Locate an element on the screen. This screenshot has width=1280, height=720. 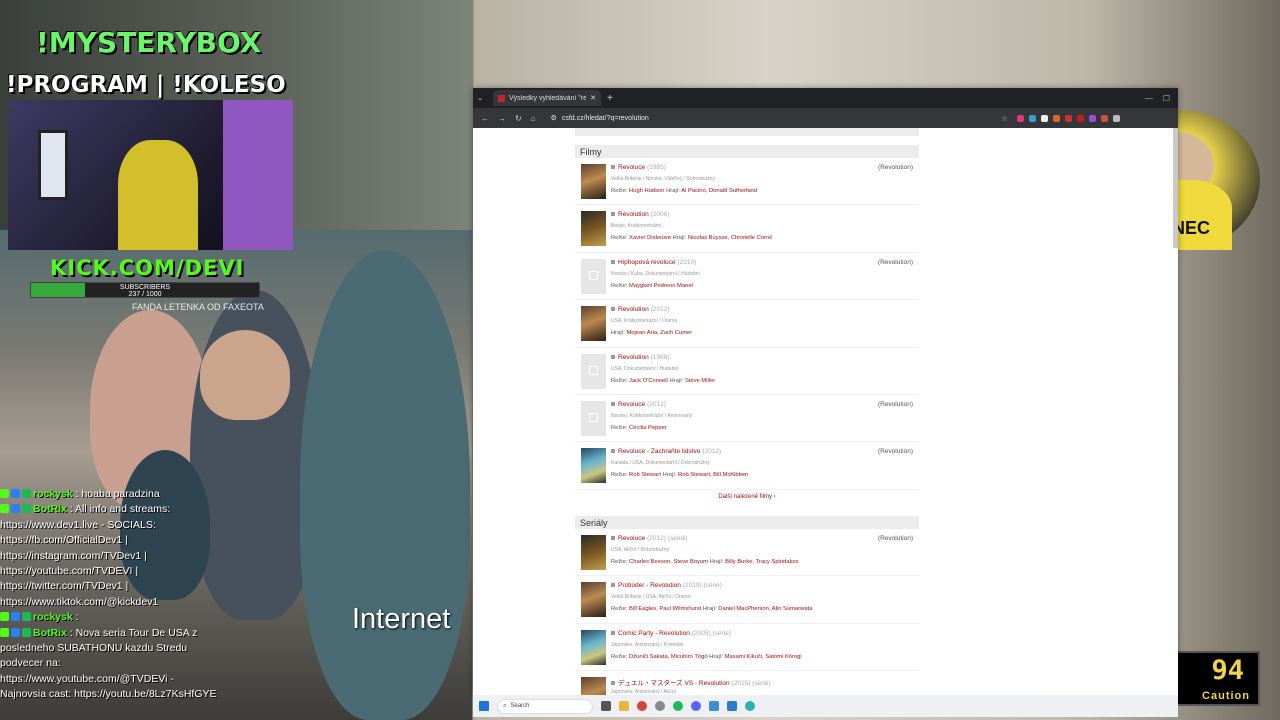
file-explorer-icon is located at coordinates (624, 706).